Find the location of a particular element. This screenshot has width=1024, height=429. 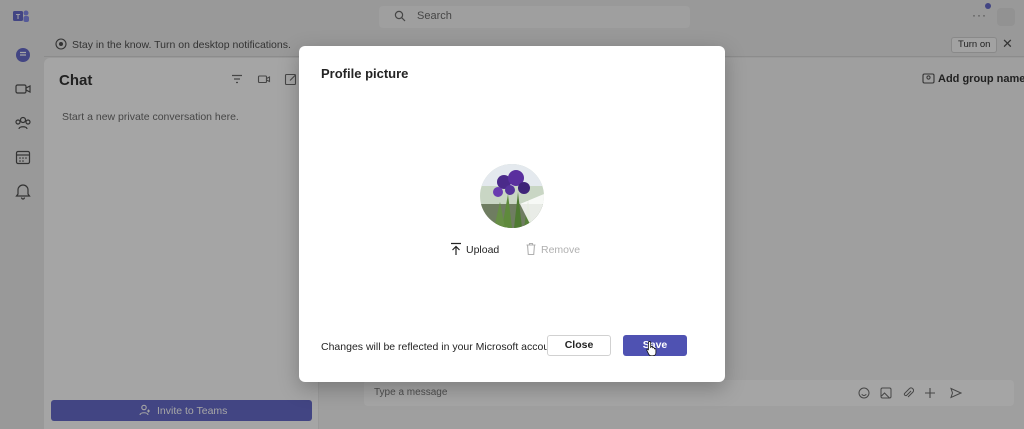

upload-icon is located at coordinates (456, 248).